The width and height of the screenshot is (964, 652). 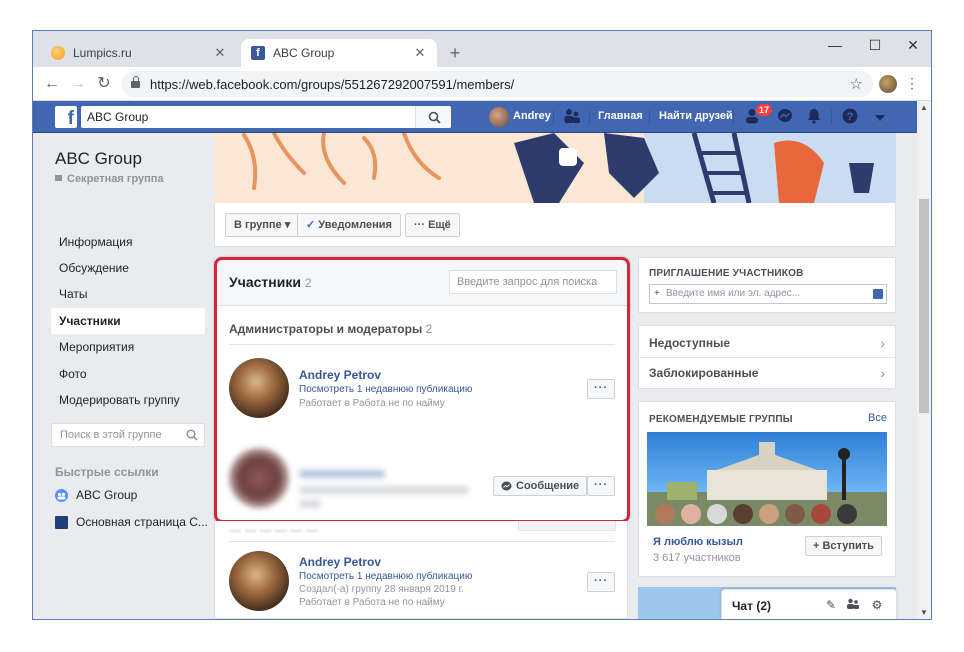 I want to click on group-search-input: Поиск в этой группе, so click(x=128, y=435).